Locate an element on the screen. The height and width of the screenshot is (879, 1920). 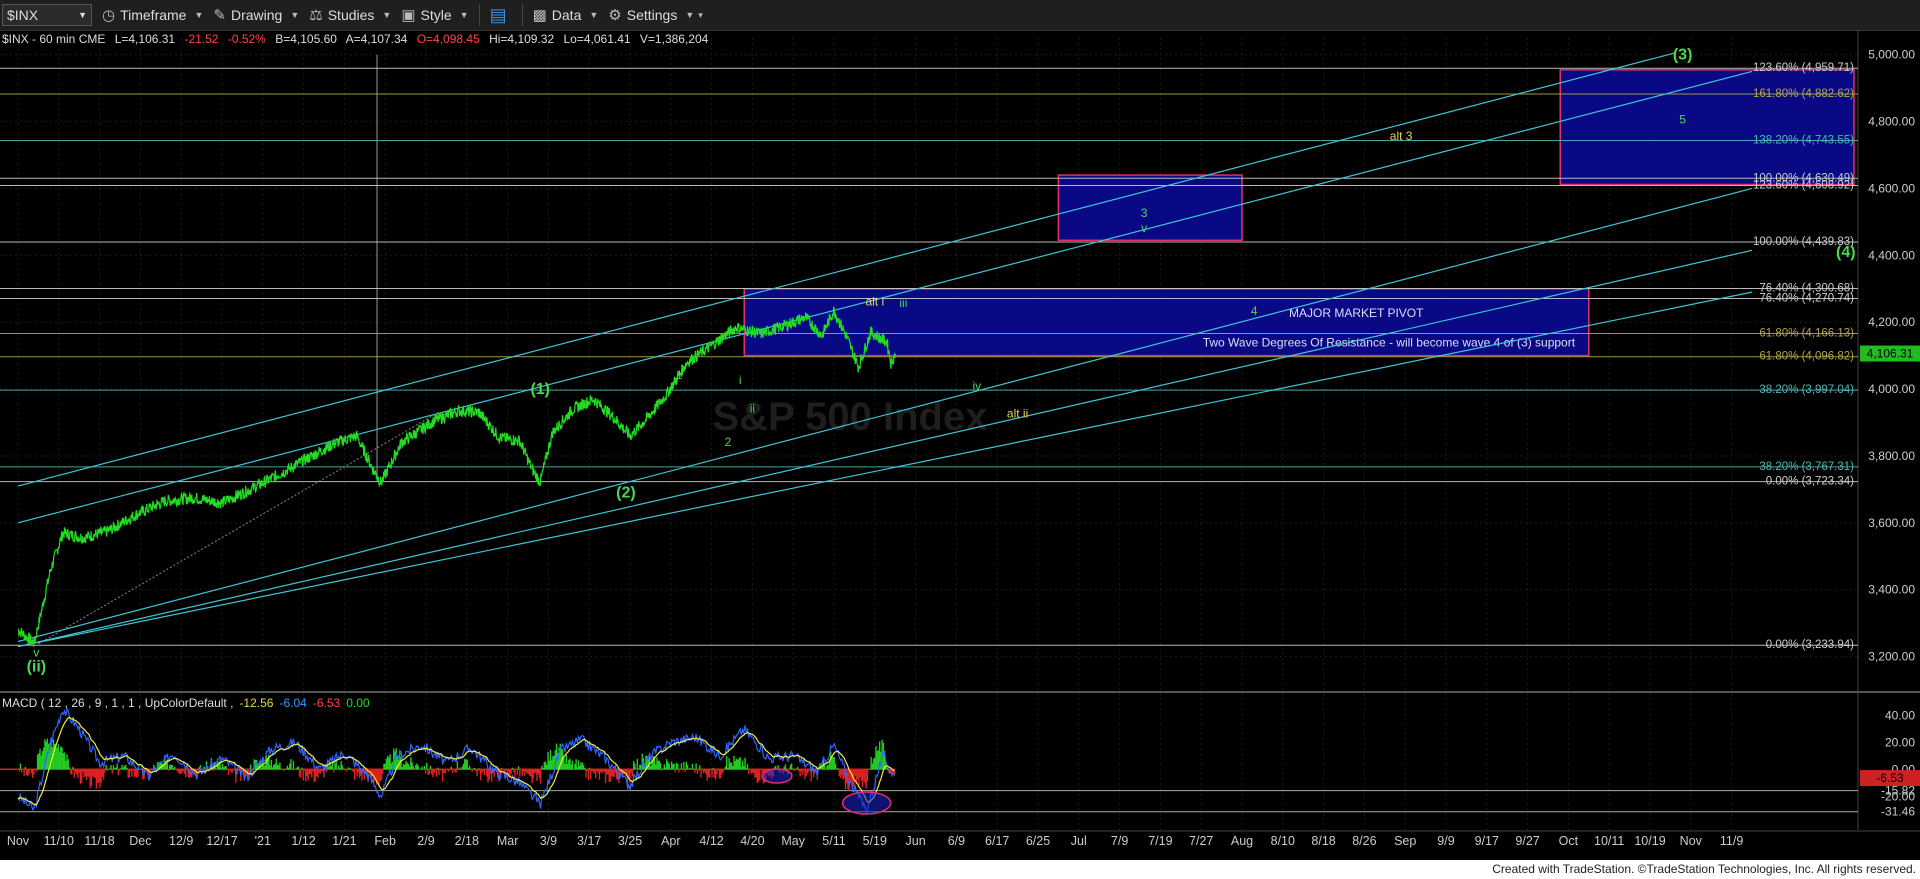
x-tick-label: Apr is located at coordinates (670, 841).